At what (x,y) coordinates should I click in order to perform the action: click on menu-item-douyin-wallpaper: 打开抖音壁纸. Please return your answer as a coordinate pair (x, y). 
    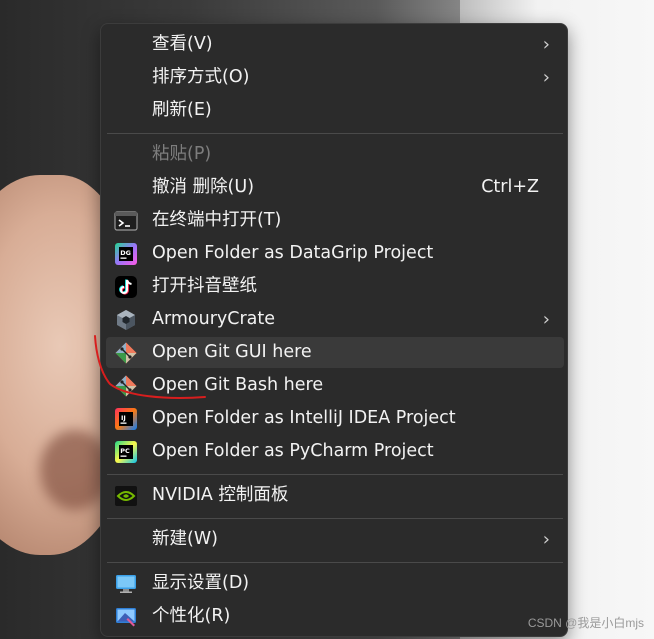
    Looking at the image, I should click on (335, 286).